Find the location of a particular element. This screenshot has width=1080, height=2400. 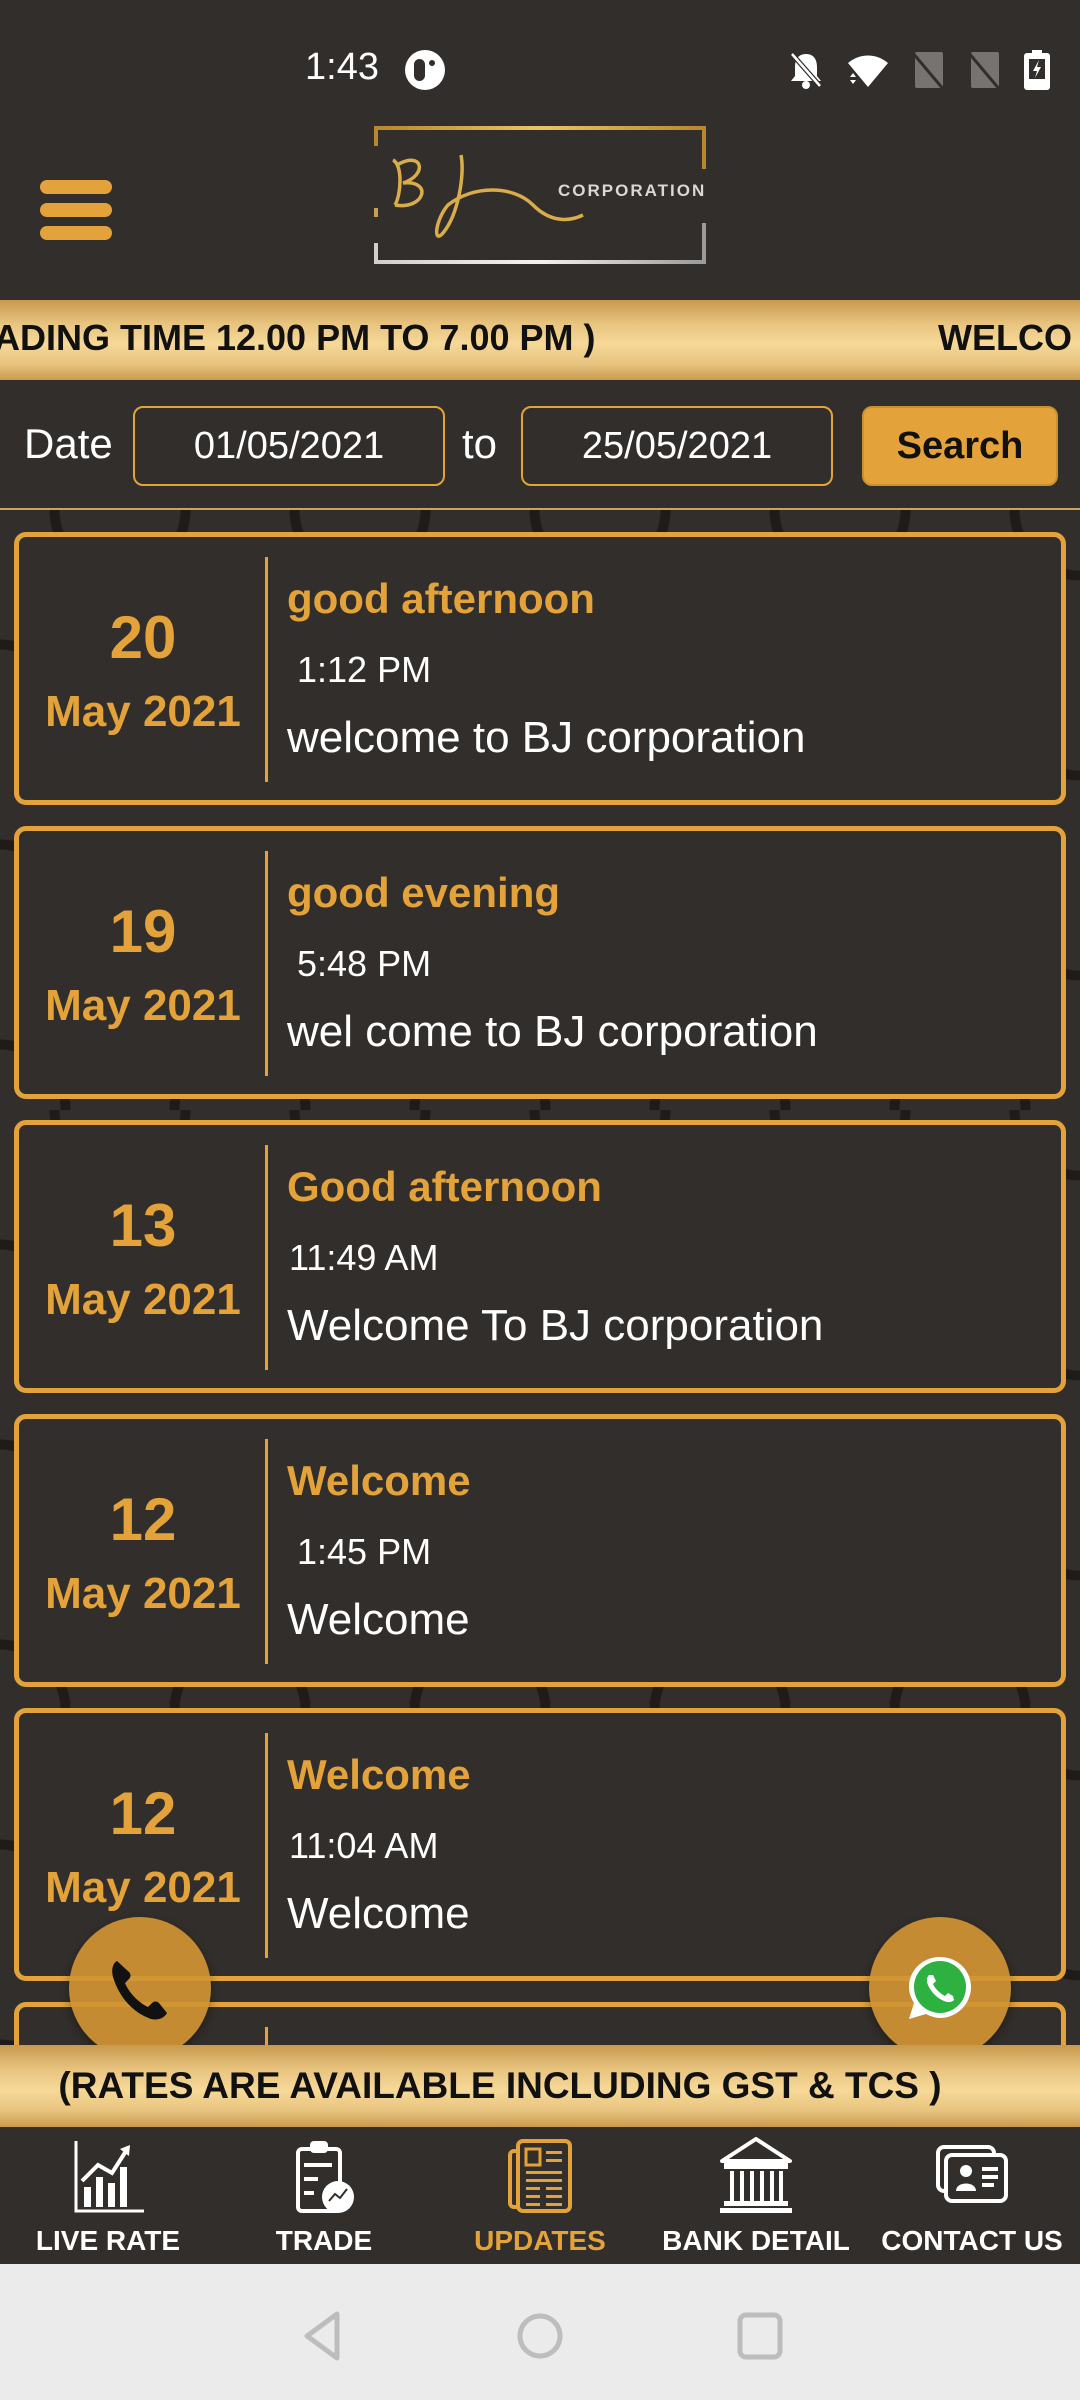

marquee-text: ADING TIME 12.00 PM TO 7.00 PM ) is located at coordinates (298, 337).